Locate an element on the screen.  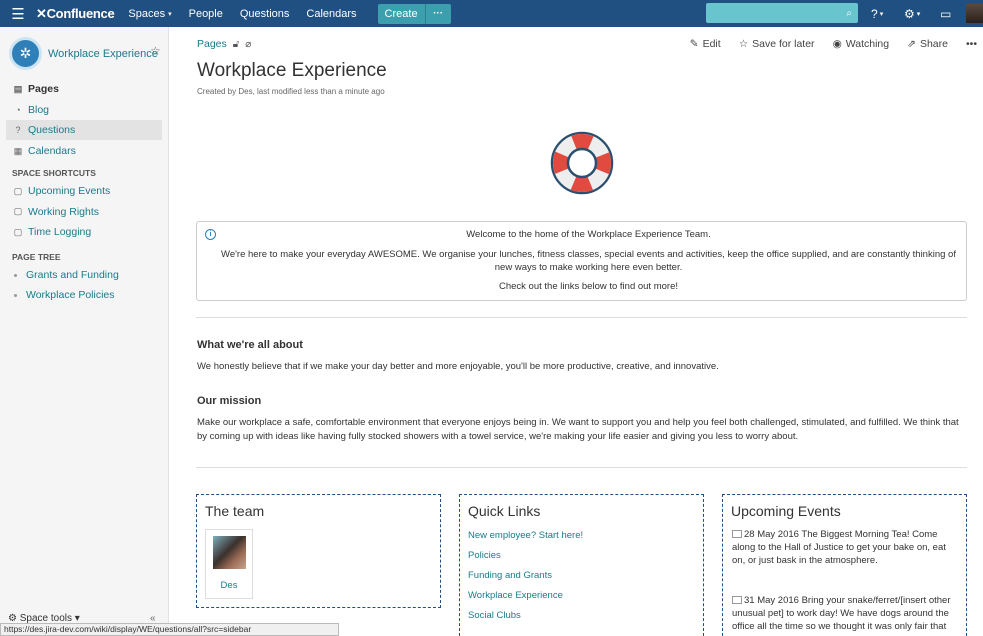
sidebar-item-questions: ? Questions is located at coordinates (84, 130).